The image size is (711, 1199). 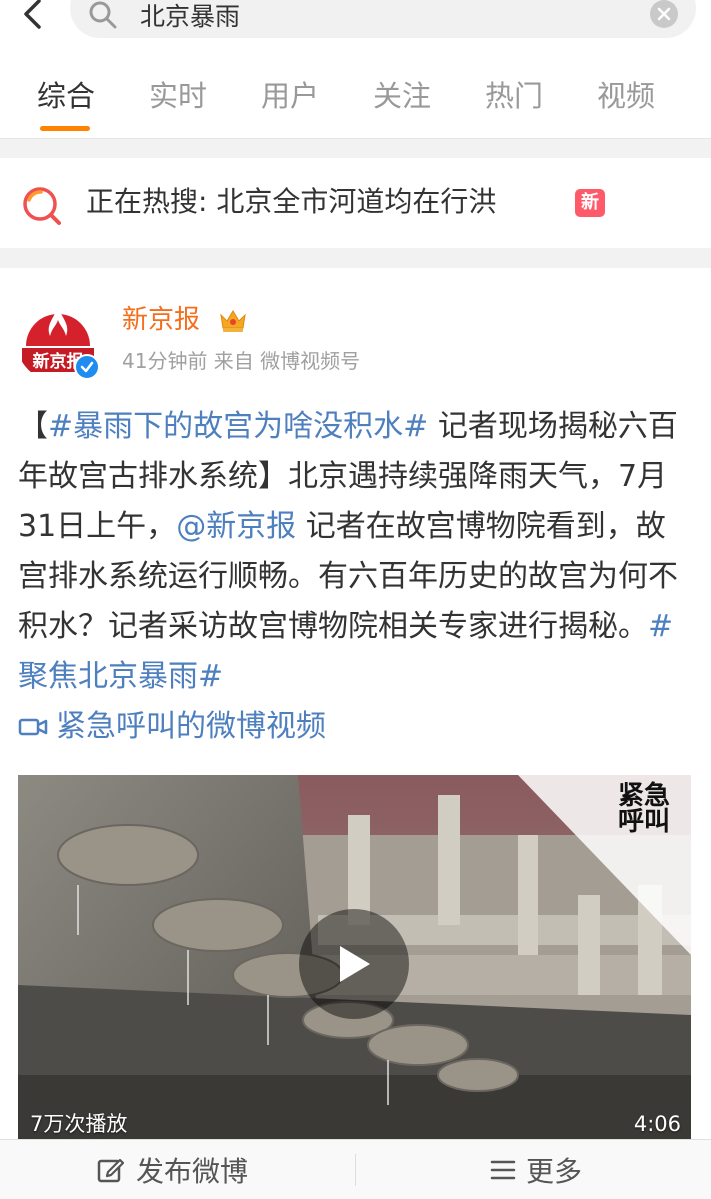 I want to click on active-tab-indicator, so click(x=65, y=128).